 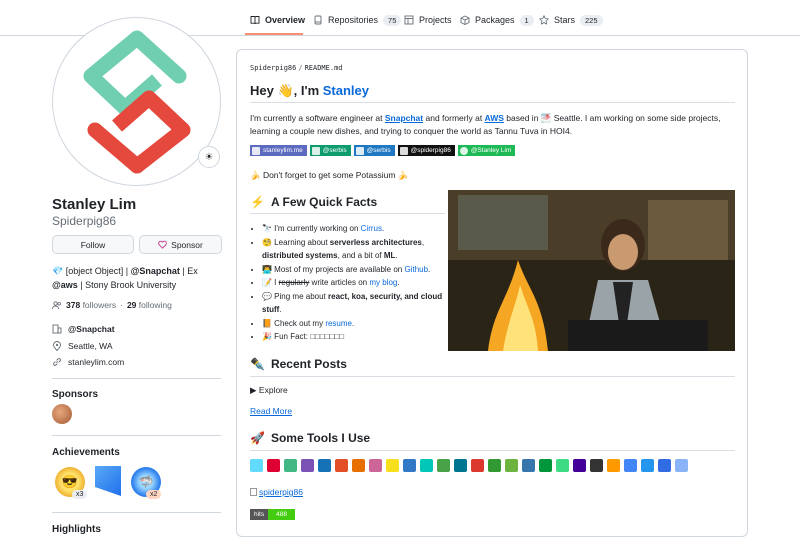 What do you see at coordinates (494, 465) in the screenshot?
I see `nodejs-icon` at bounding box center [494, 465].